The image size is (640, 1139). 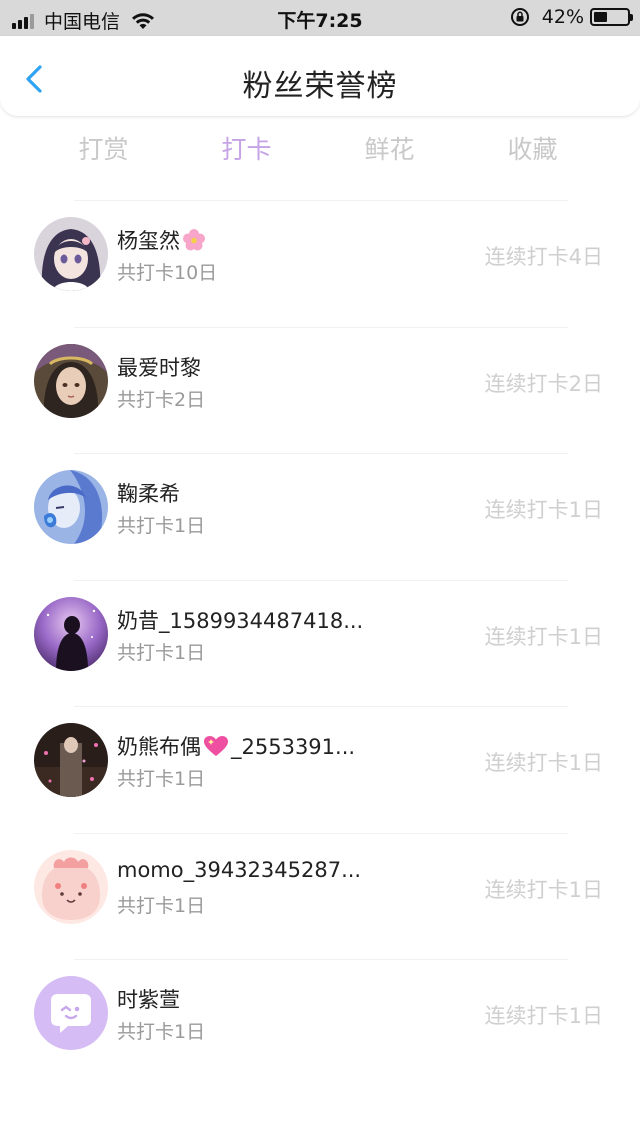 What do you see at coordinates (320, 516) in the screenshot?
I see `list-item: 鞠柔希 共打卡1日 连续打卡1日` at bounding box center [320, 516].